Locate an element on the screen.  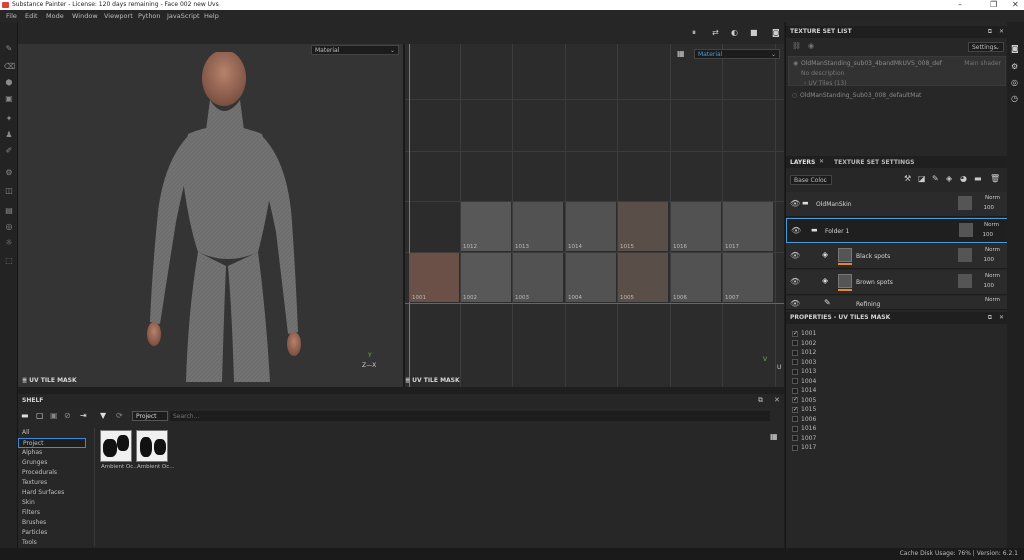
refresh-icon: ⟳ is located at coordinates (119, 415).